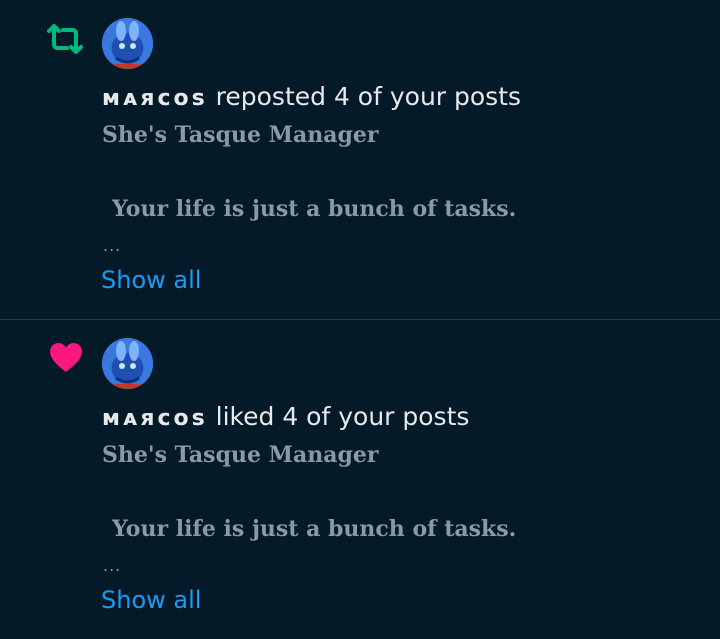 Image resolution: width=720 pixels, height=639 pixels. Describe the element at coordinates (342, 416) in the screenshot. I see `action-text: liked 4 of your posts` at that location.